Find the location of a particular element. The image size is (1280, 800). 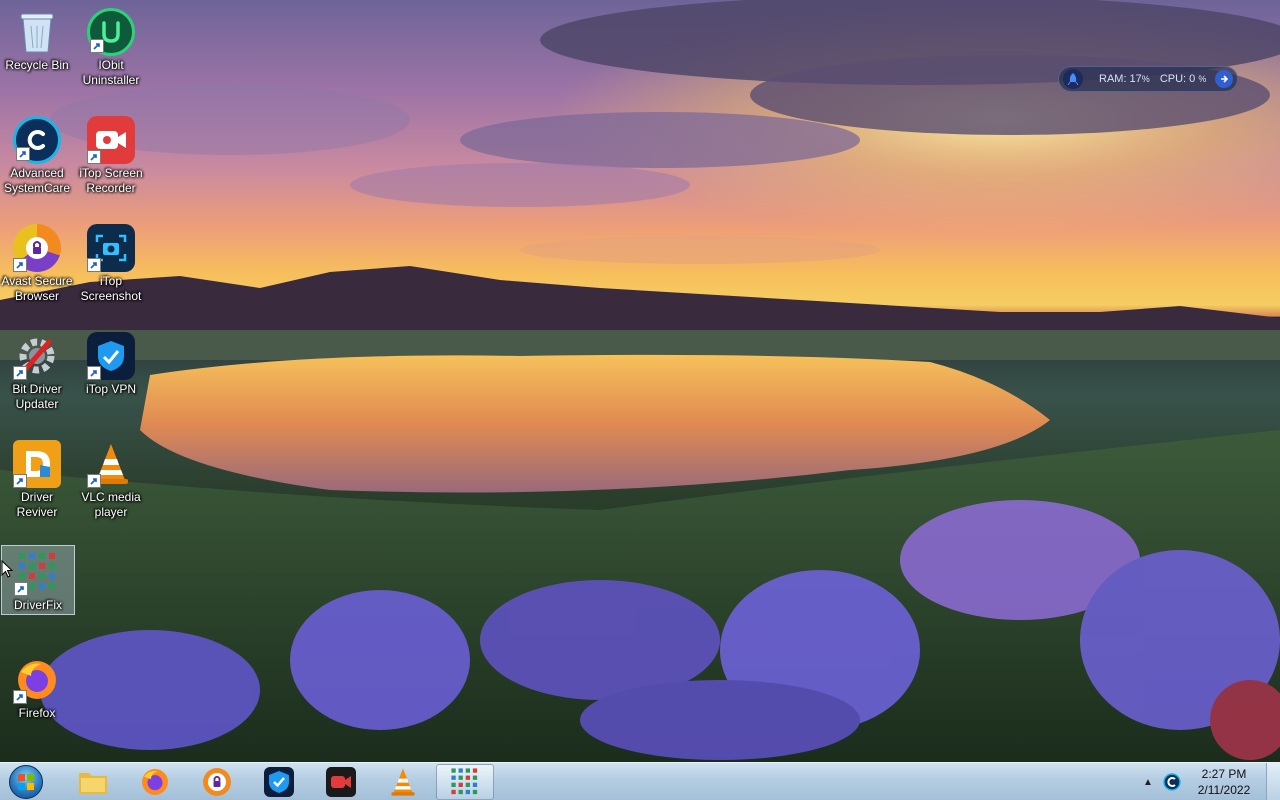

desktop-icon-vlc: VLC media player is located at coordinates (111, 479).